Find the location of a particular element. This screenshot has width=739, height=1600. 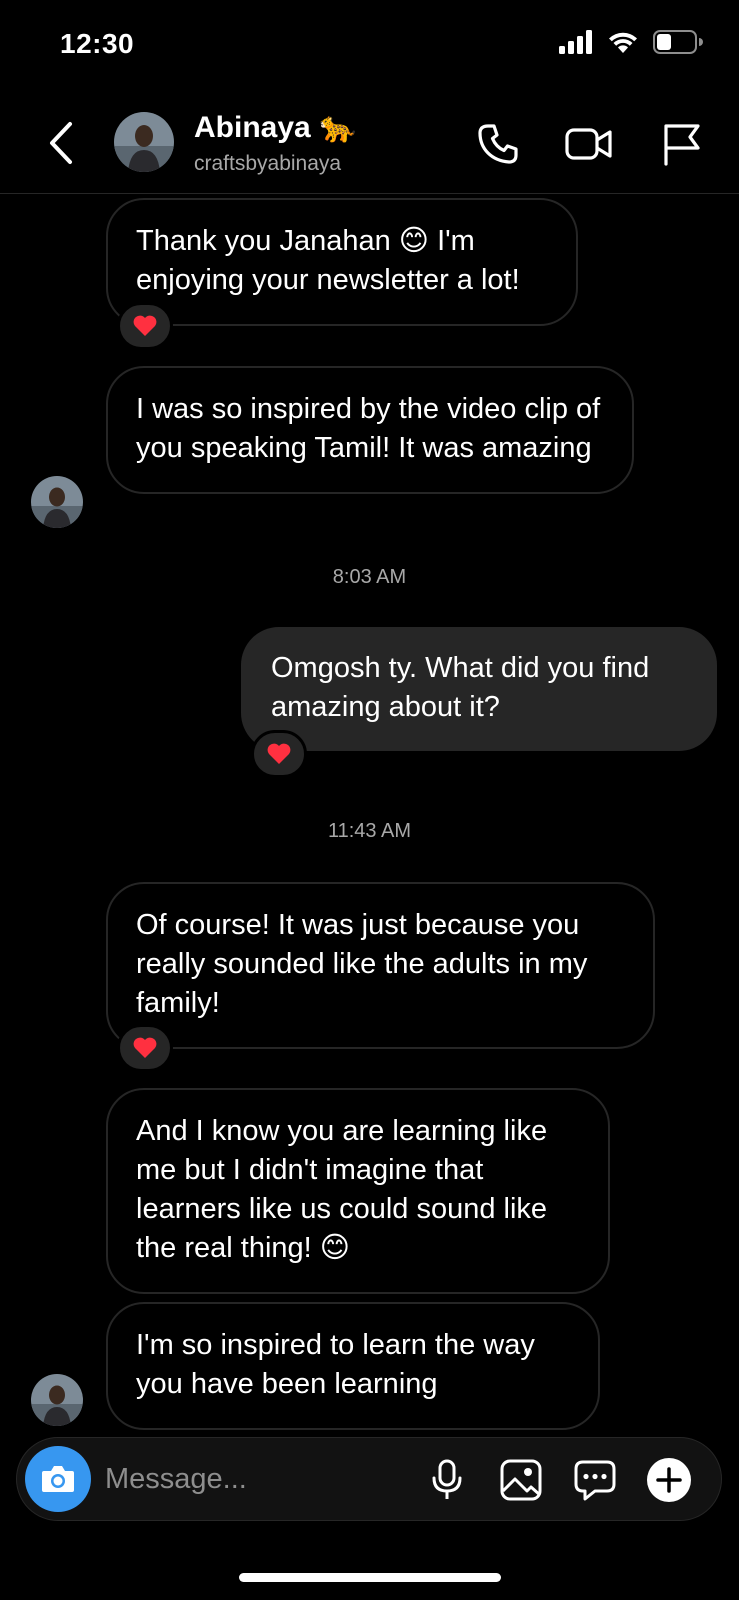

message-input is located at coordinates (255, 1479).